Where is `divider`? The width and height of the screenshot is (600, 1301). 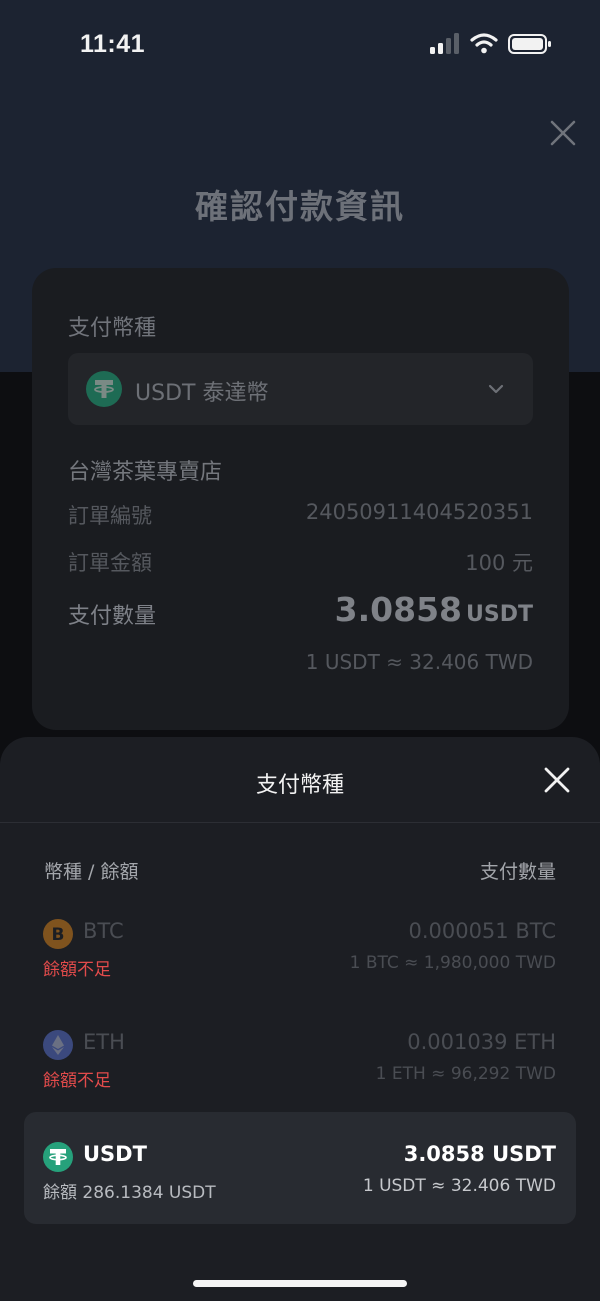 divider is located at coordinates (300, 822).